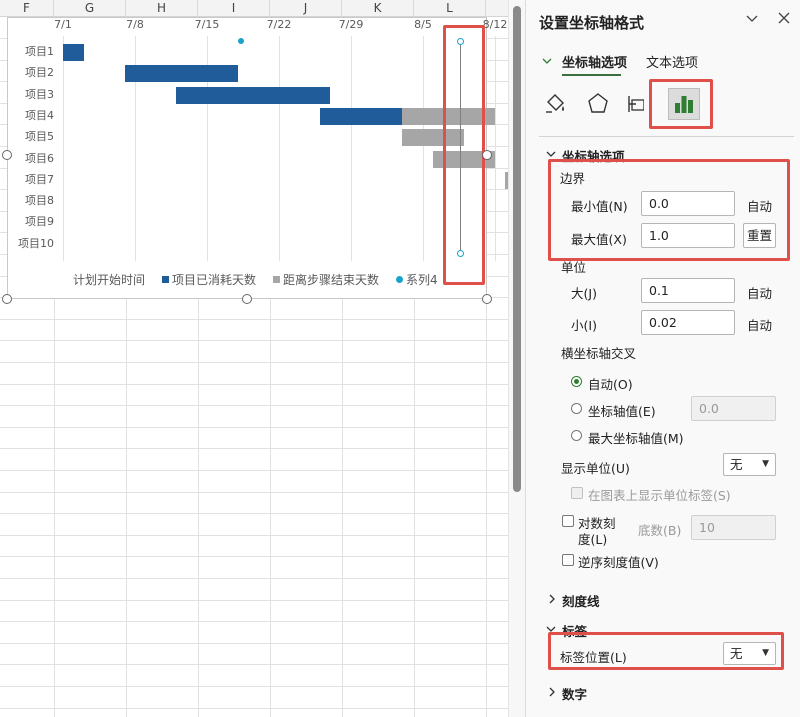  I want to click on category-label: 项目2, so click(39, 73).